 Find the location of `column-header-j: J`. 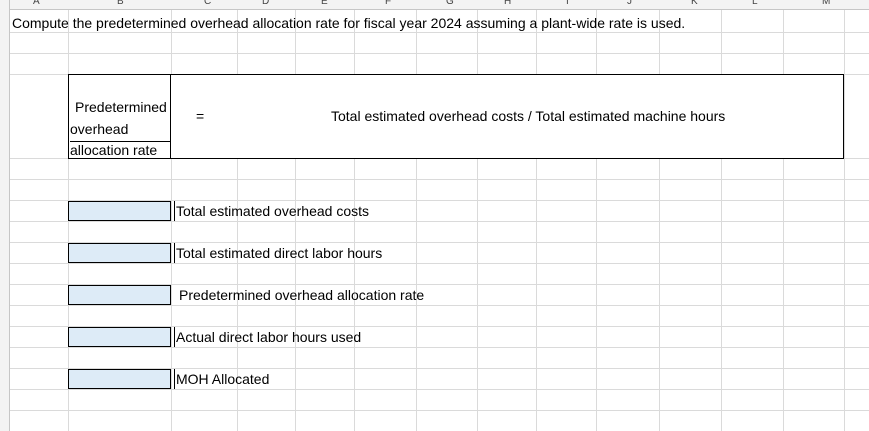

column-header-j: J is located at coordinates (629, 3).